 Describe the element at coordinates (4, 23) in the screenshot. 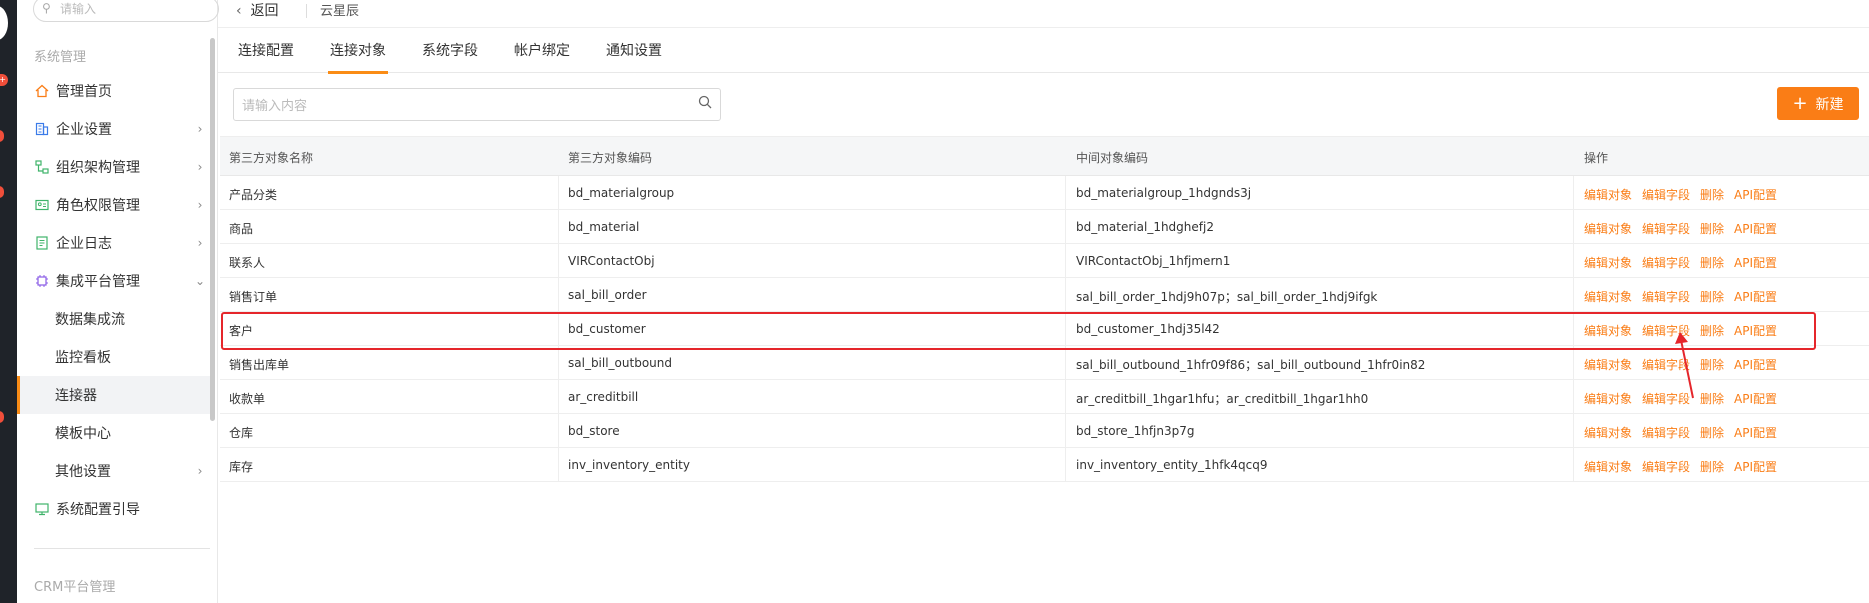

I see `avatar` at that location.